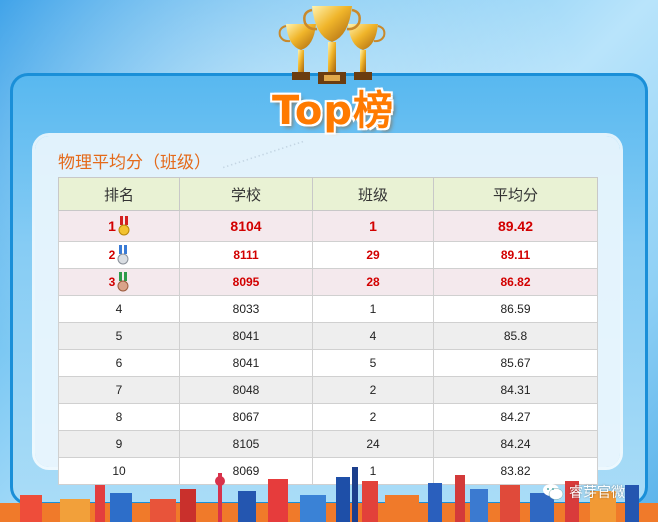 The height and width of the screenshot is (522, 658). Describe the element at coordinates (373, 194) in the screenshot. I see `column-header-class: 班级` at that location.